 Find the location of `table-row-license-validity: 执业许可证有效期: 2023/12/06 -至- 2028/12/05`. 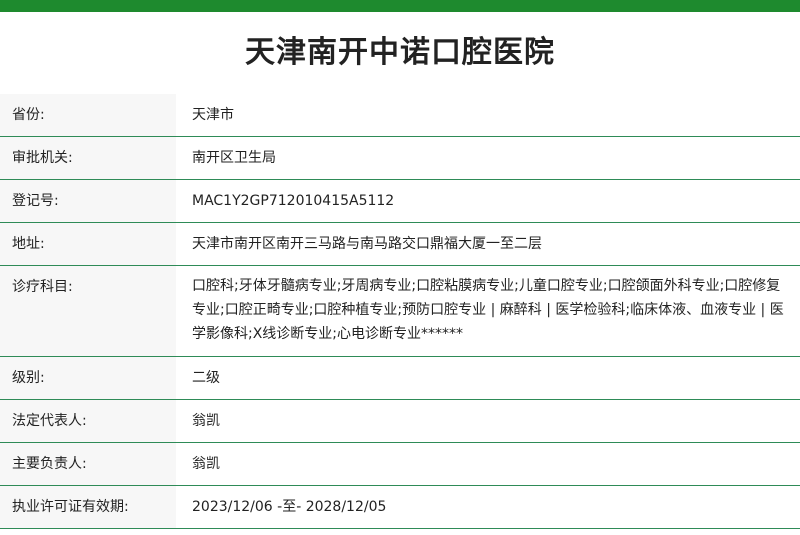

table-row-license-validity: 执业许可证有效期: 2023/12/06 -至- 2028/12/05 is located at coordinates (400, 507).